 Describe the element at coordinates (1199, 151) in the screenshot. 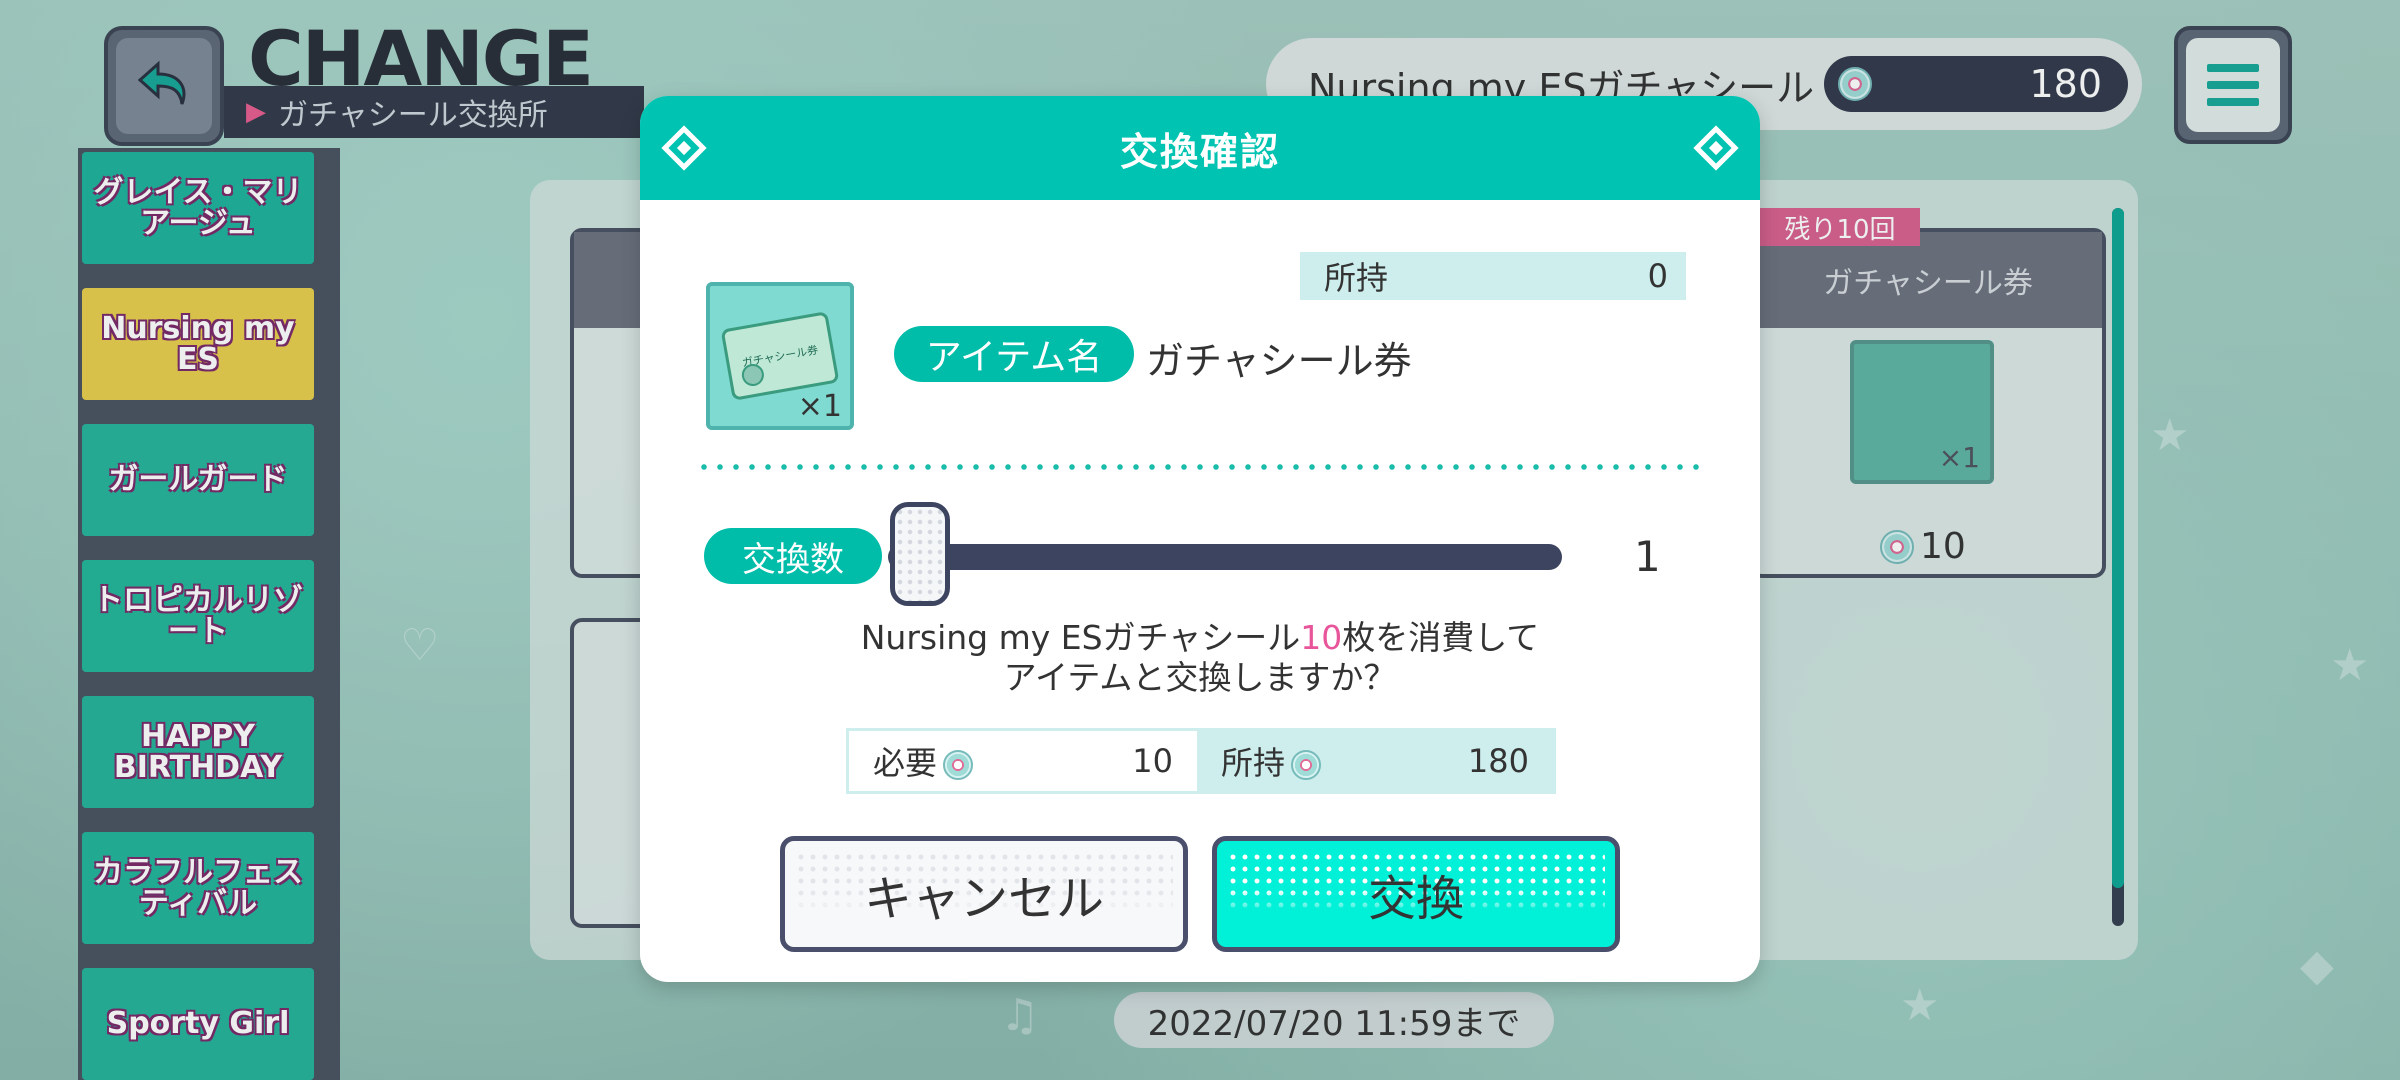

I see `dialog-title: 交換確認` at that location.